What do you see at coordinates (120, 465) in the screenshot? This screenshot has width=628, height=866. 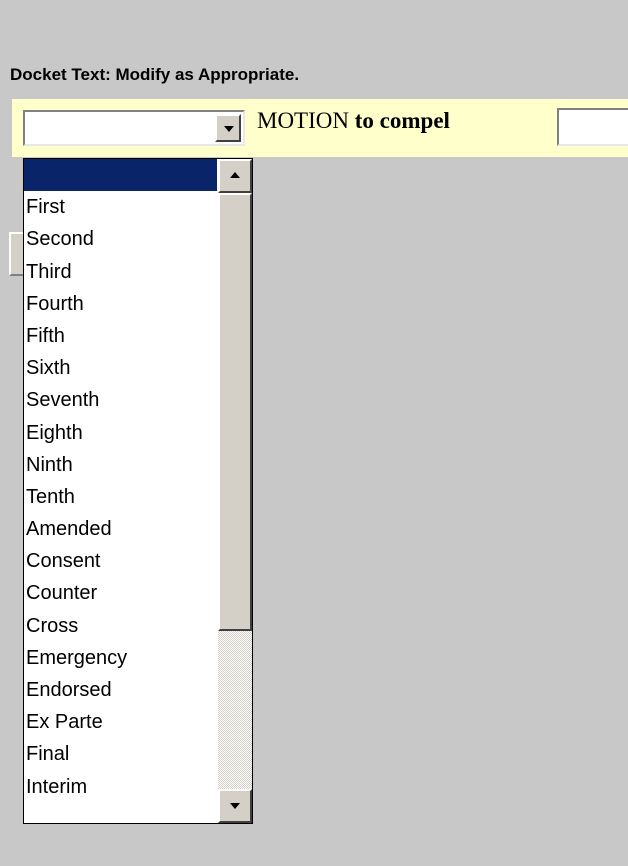 I see `dropdown-option-ninth: Ninth` at bounding box center [120, 465].